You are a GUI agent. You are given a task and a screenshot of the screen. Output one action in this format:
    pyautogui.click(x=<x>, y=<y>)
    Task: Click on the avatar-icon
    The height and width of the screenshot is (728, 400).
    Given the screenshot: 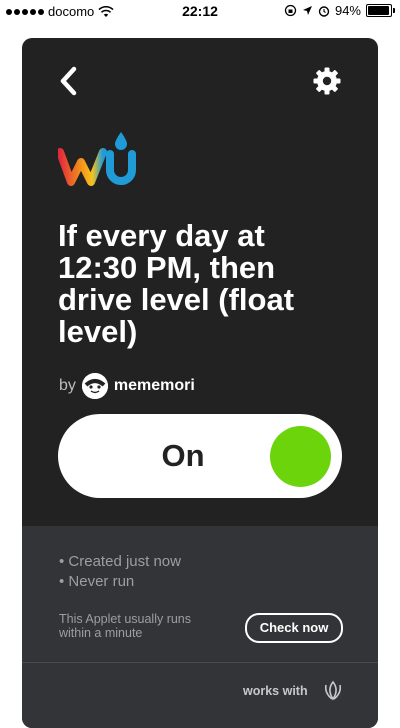 What is the action you would take?
    pyautogui.click(x=94, y=386)
    